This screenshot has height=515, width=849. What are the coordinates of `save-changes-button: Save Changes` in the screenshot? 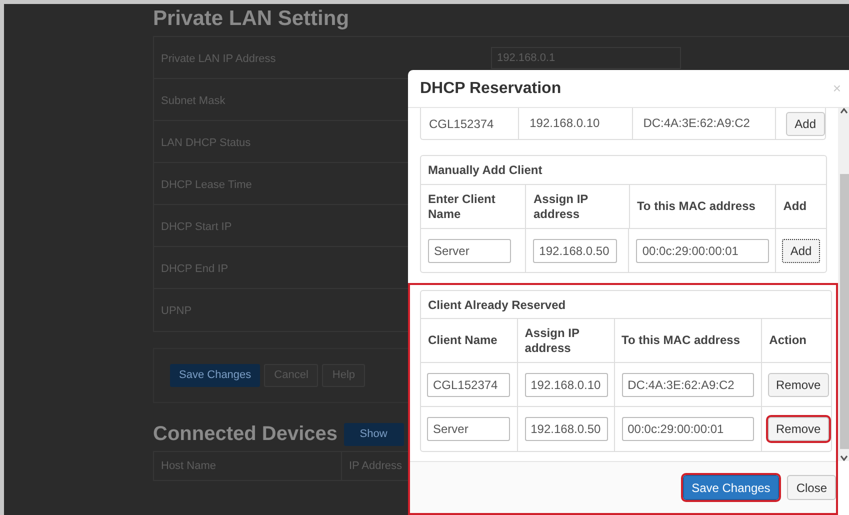 It's located at (731, 487).